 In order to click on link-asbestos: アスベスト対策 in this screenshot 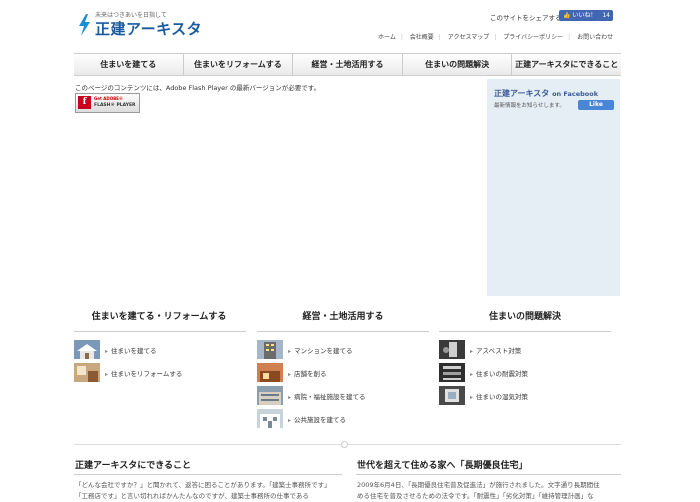, I will do `click(525, 349)`.